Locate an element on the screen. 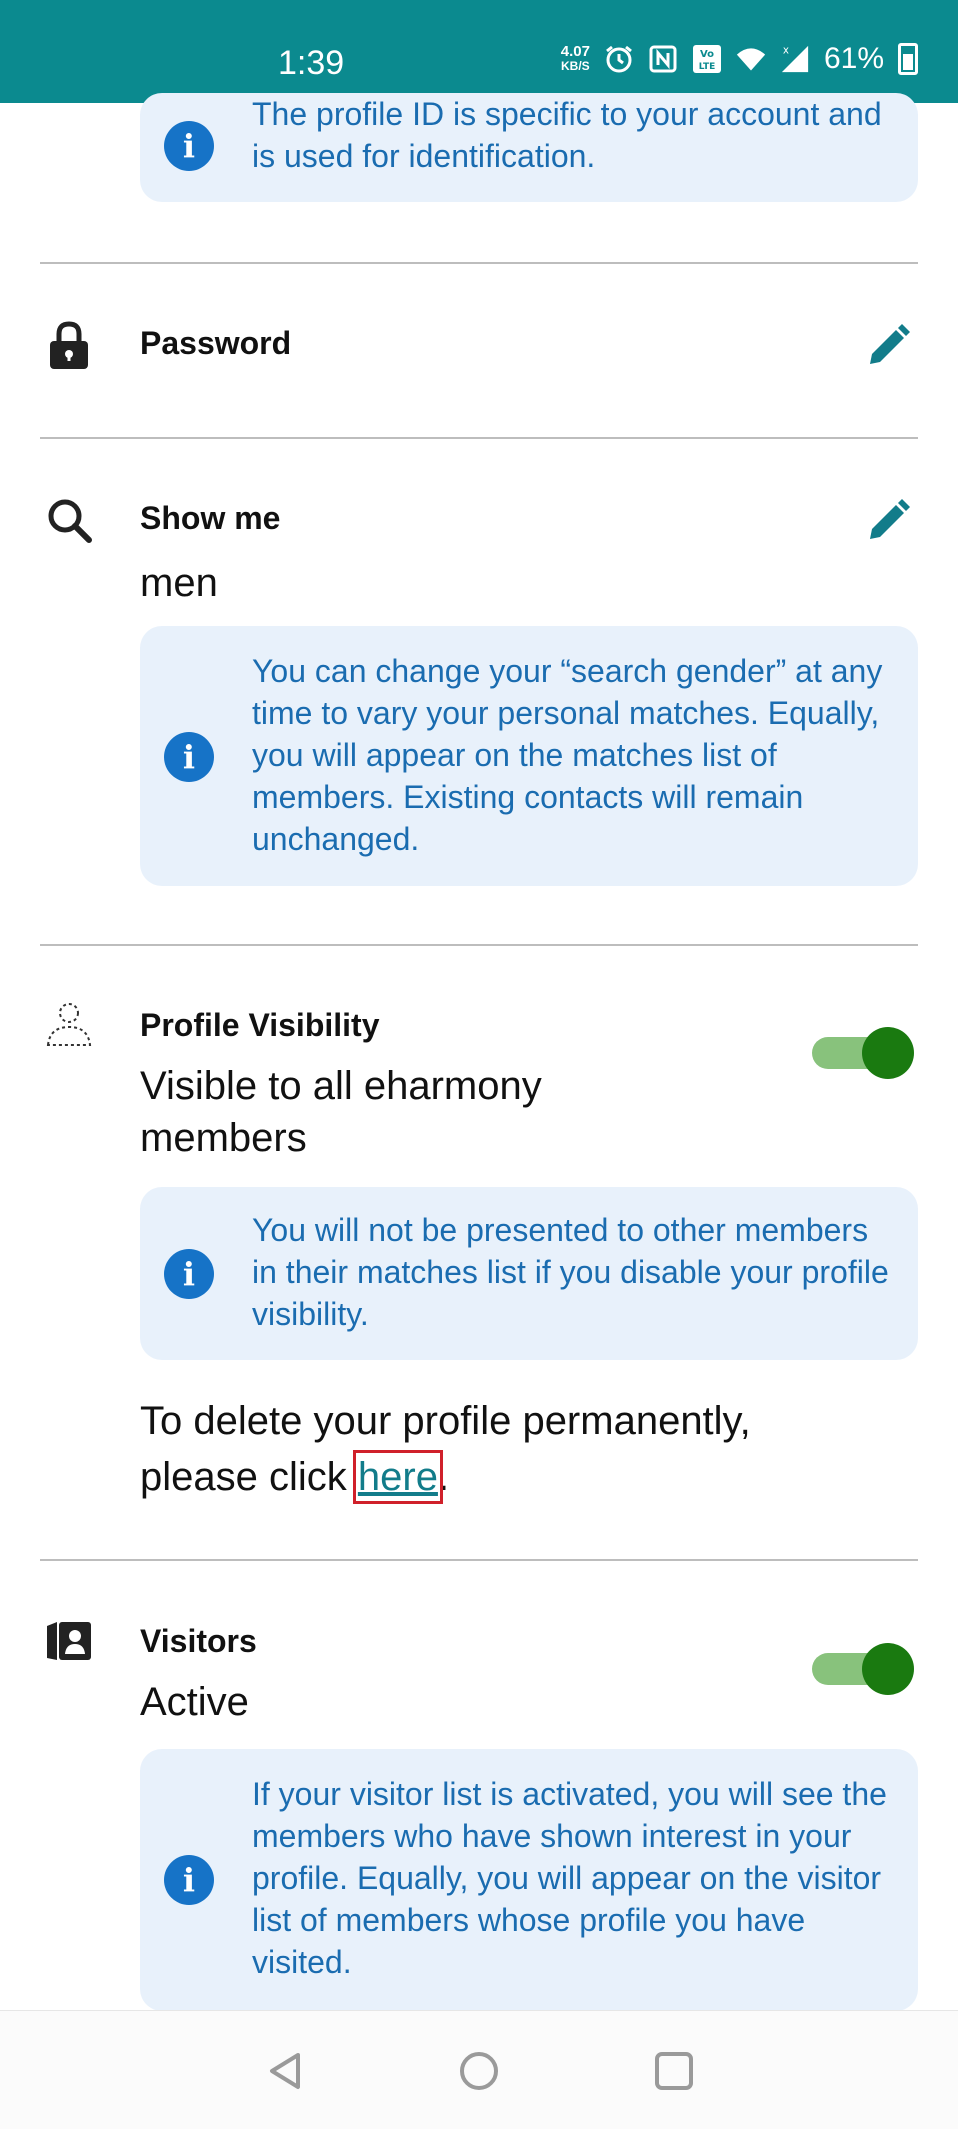  visitors-value: Active is located at coordinates (194, 1702).